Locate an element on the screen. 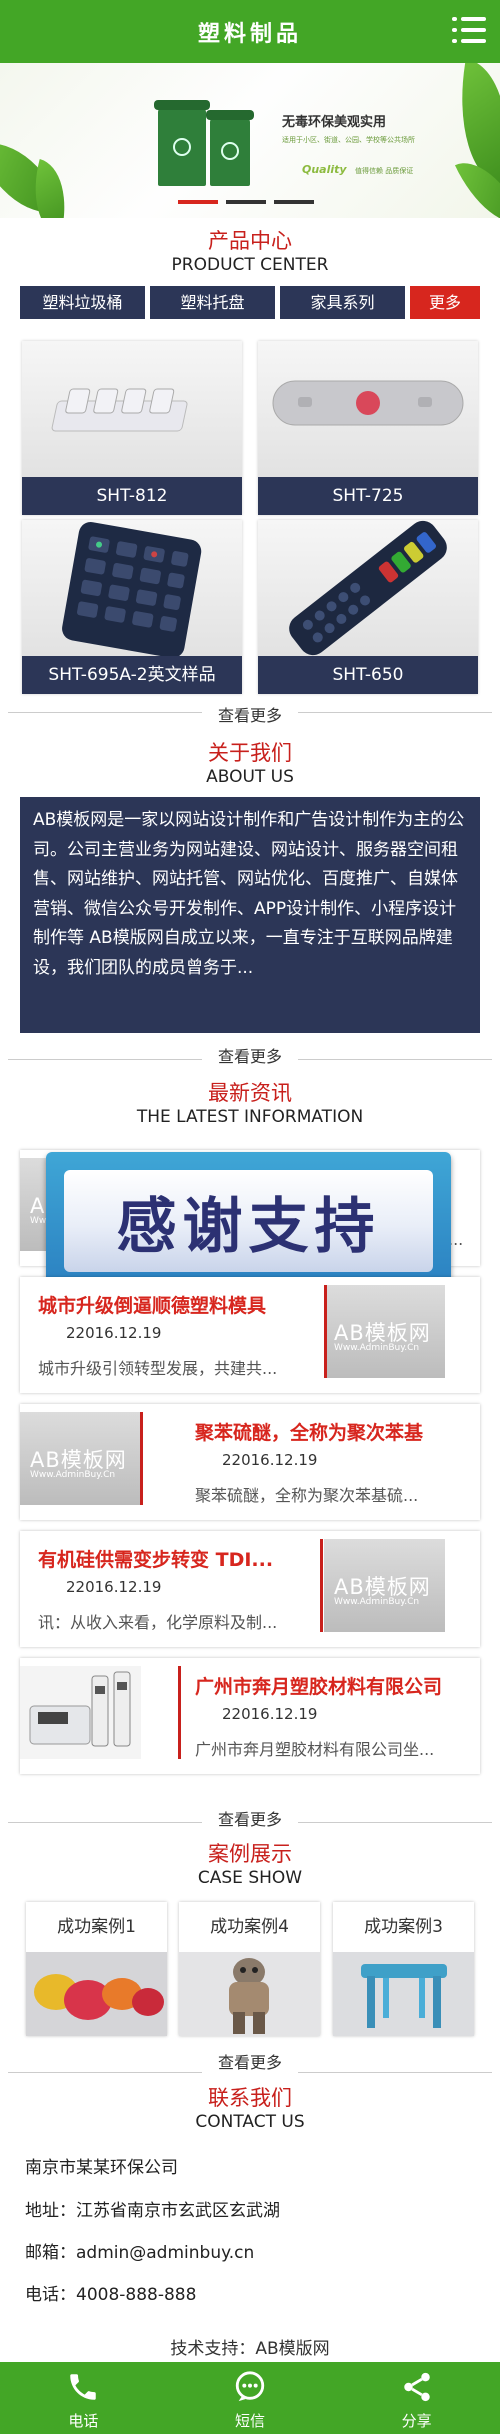 The image size is (500, 2434). share-icon is located at coordinates (416, 2387).